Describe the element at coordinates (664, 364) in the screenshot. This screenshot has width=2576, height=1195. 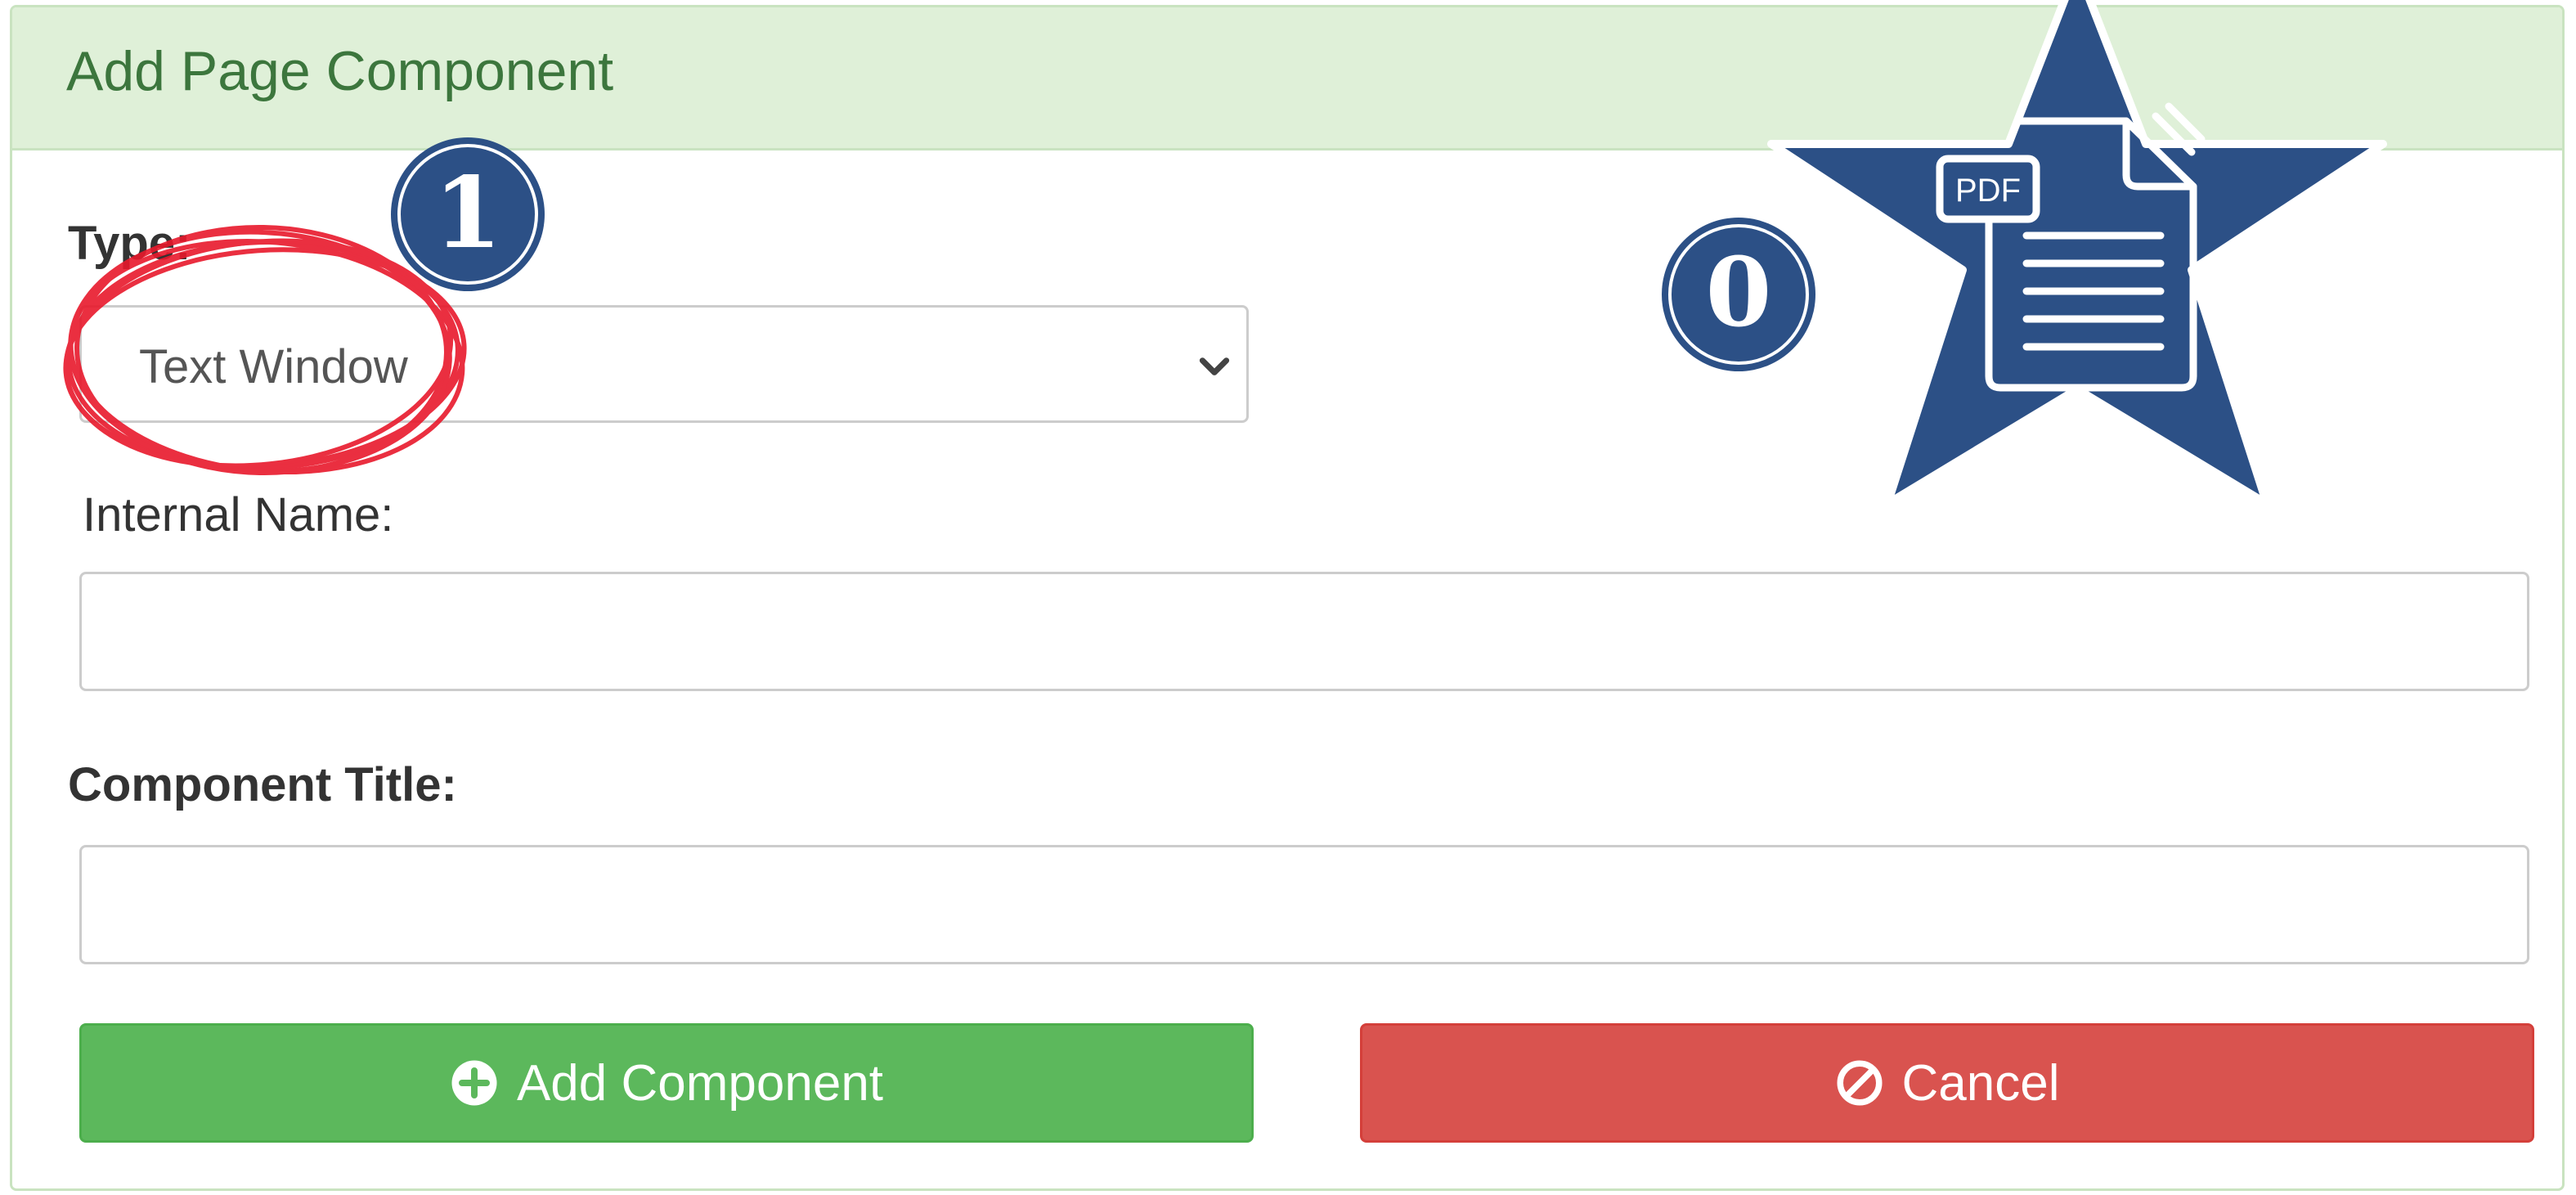
I see `type-select: Text Window` at that location.